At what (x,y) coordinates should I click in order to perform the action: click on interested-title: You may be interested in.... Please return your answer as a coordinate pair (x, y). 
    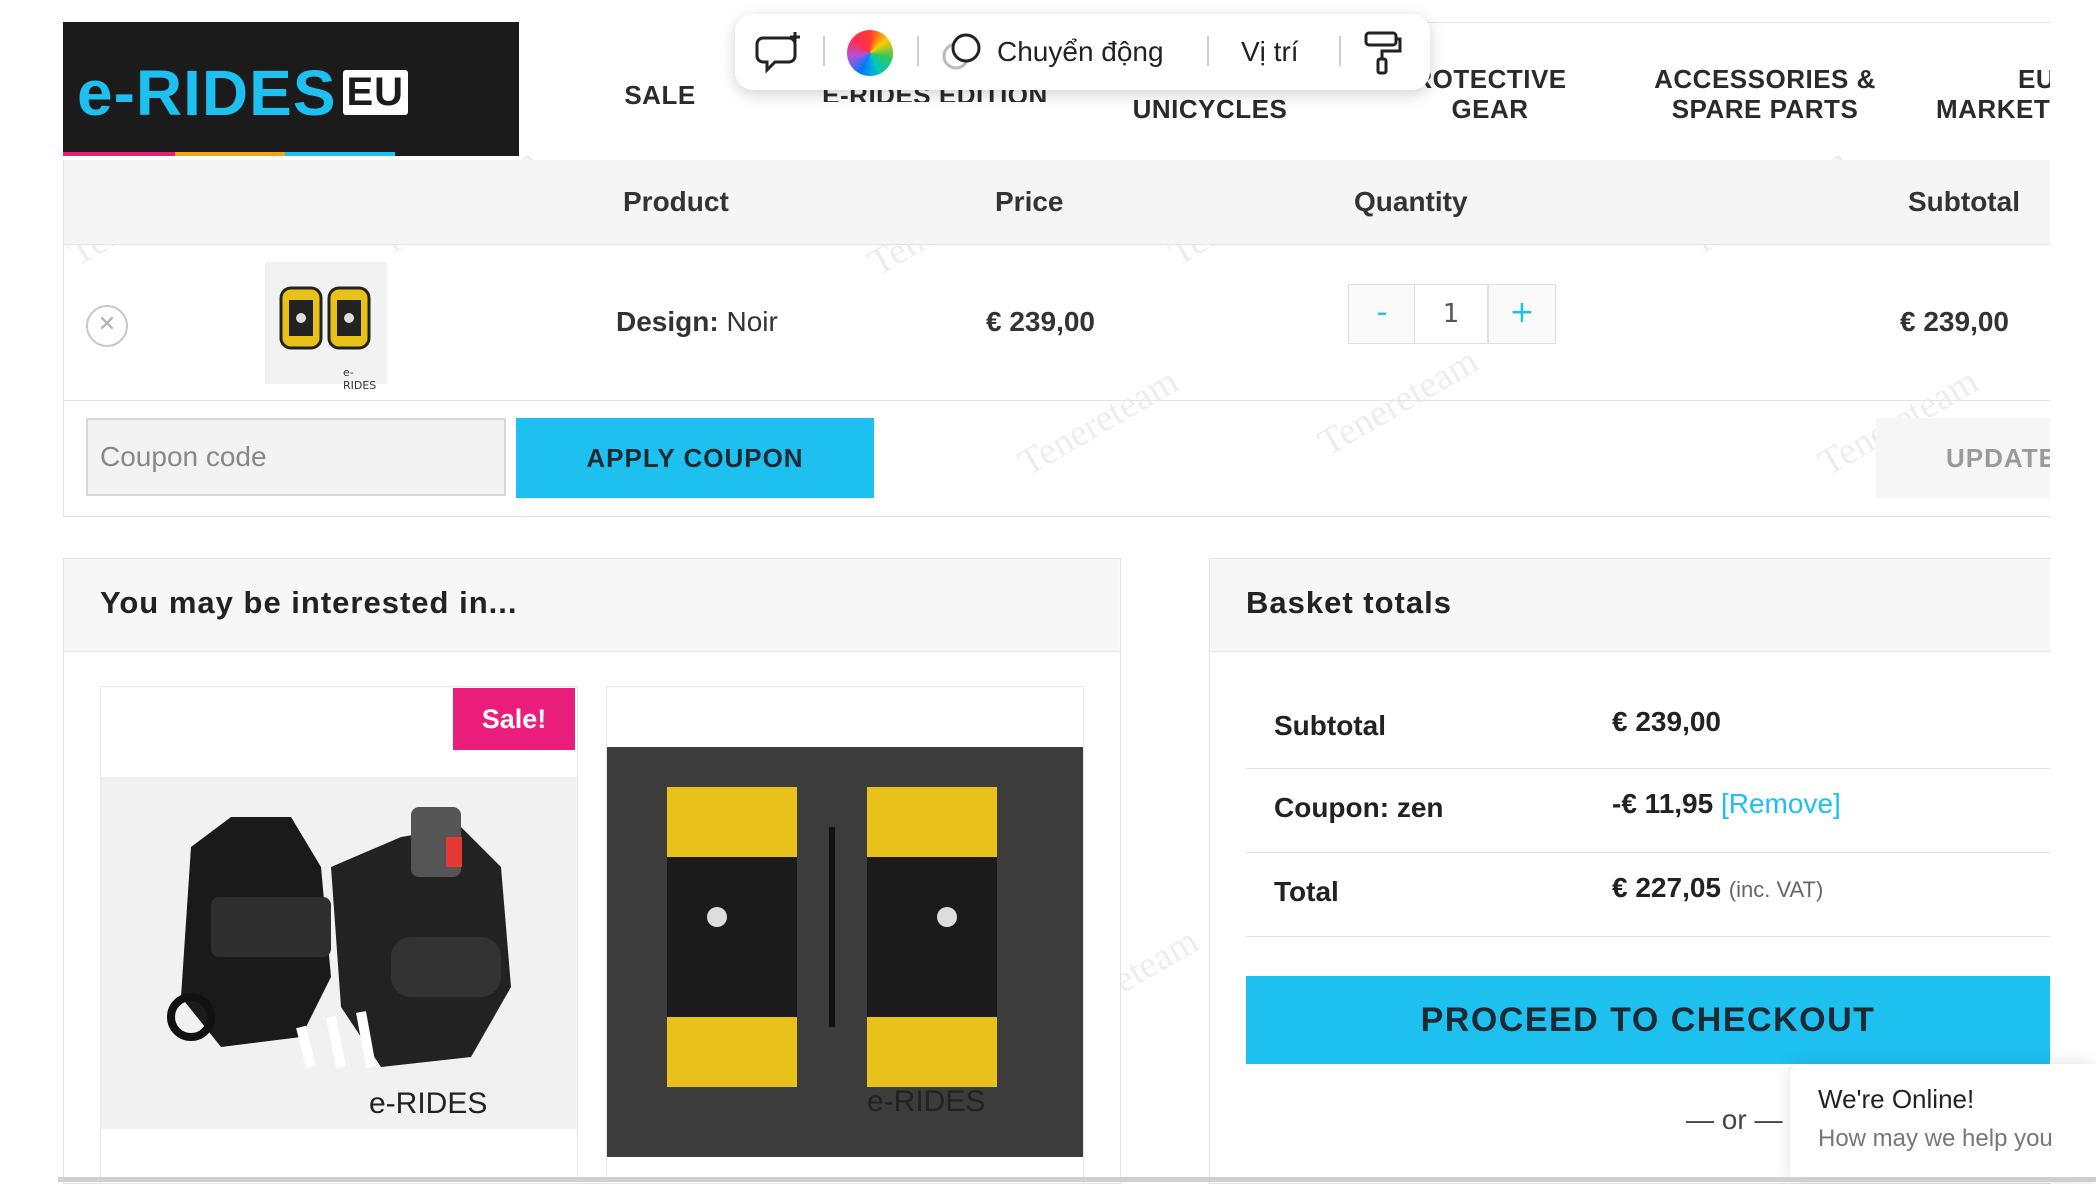
    Looking at the image, I should click on (309, 602).